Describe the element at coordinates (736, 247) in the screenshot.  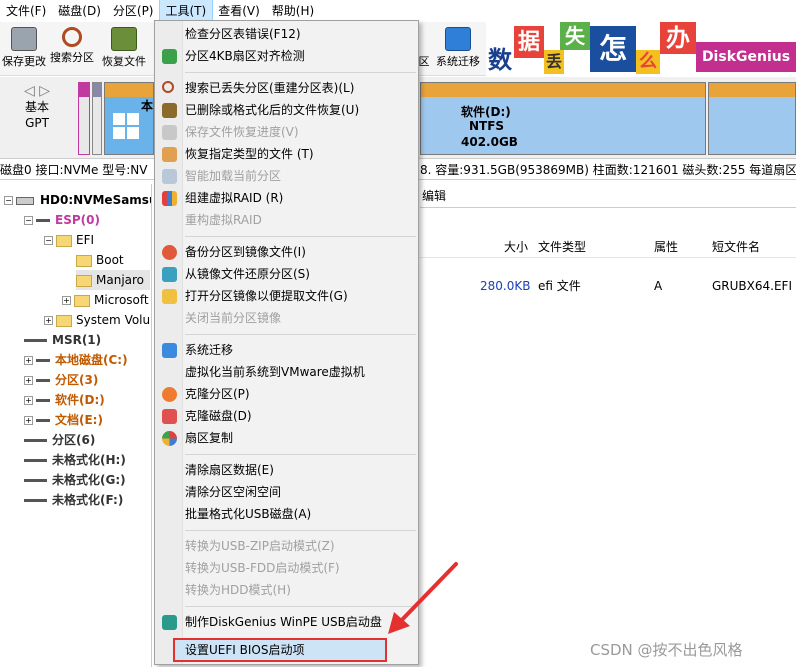
I see `col-short: 短文件名` at that location.